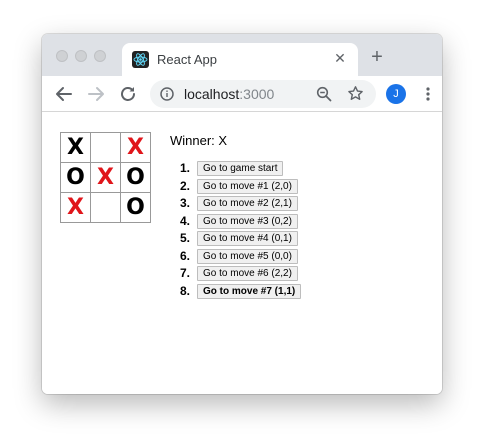 This screenshot has width=484, height=444. I want to click on move-number: 8., so click(185, 290).